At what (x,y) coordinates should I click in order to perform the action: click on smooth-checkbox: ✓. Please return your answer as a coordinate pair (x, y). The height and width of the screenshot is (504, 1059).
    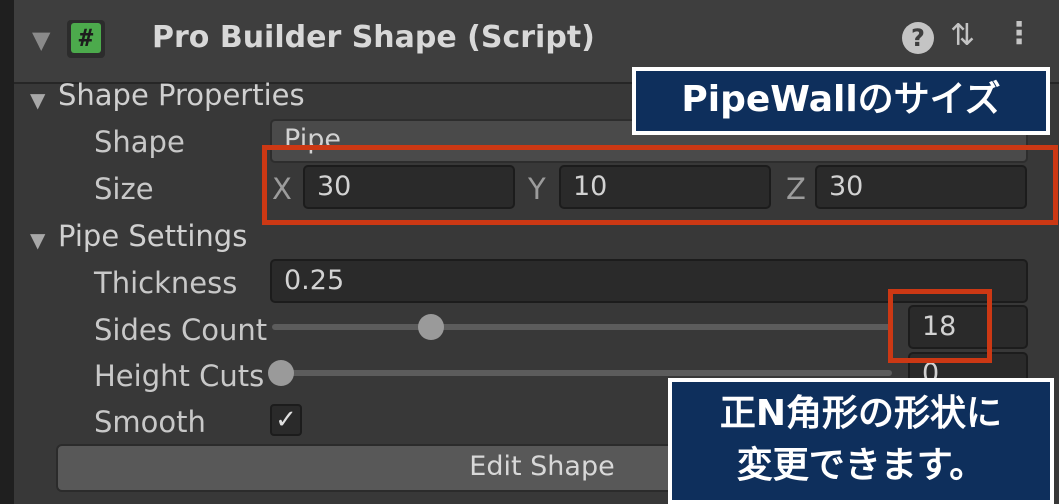
    Looking at the image, I should click on (286, 420).